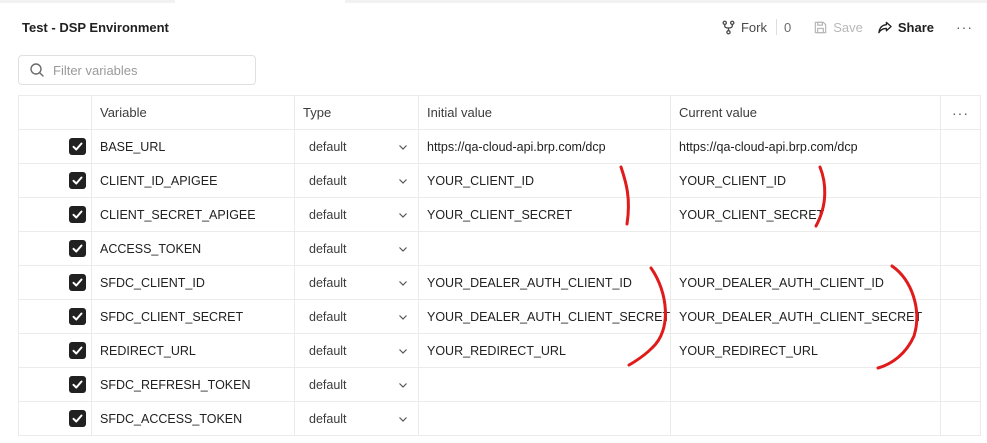  I want to click on initial-value-cell: YOUR_DEALER_AUTH_CLIENT_SECRET, so click(544, 316).